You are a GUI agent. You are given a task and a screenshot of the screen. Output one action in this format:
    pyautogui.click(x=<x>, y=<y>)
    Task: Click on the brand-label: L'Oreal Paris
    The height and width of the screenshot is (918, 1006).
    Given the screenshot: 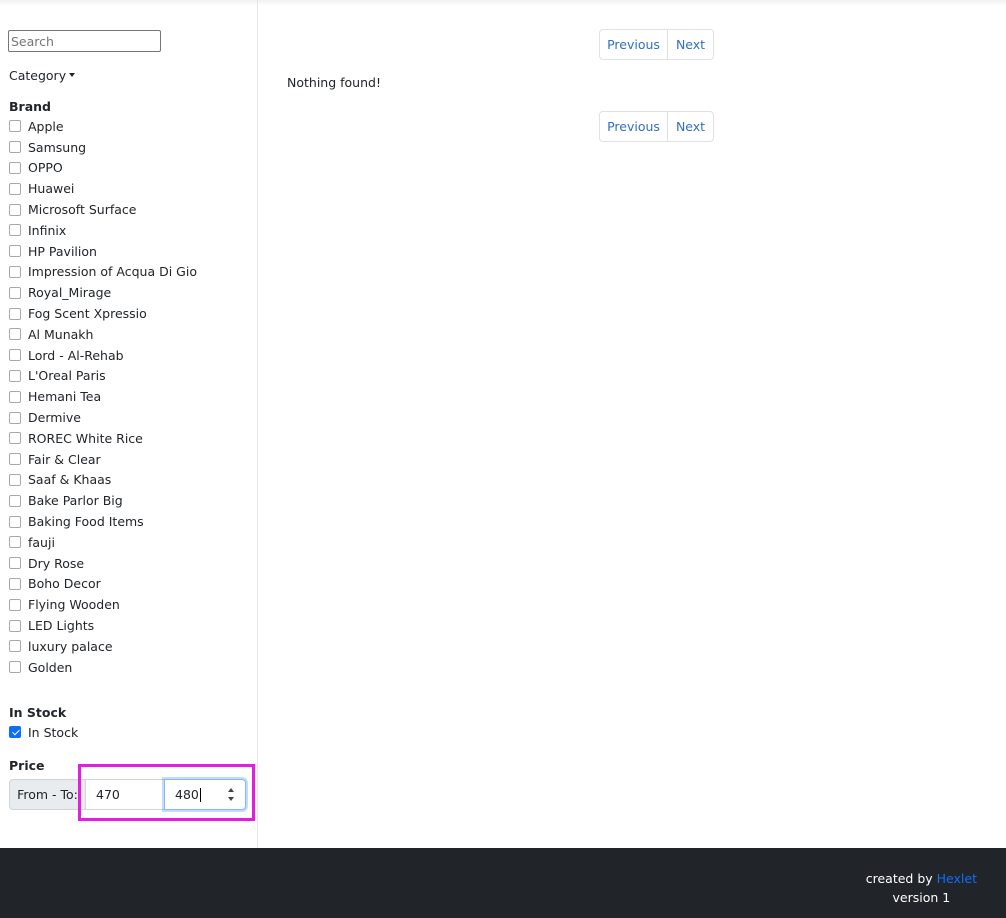 What is the action you would take?
    pyautogui.click(x=67, y=376)
    